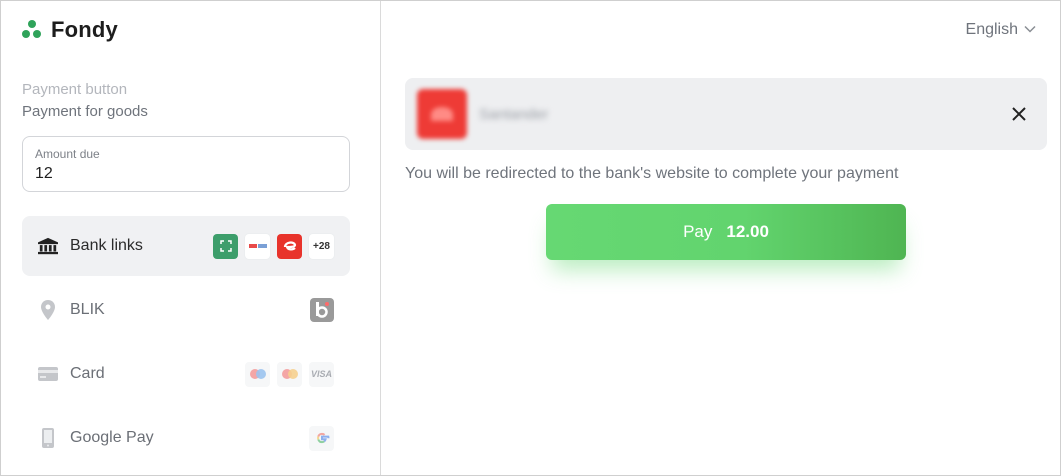 This screenshot has width=1061, height=476. I want to click on visa-icon: VISA, so click(321, 374).